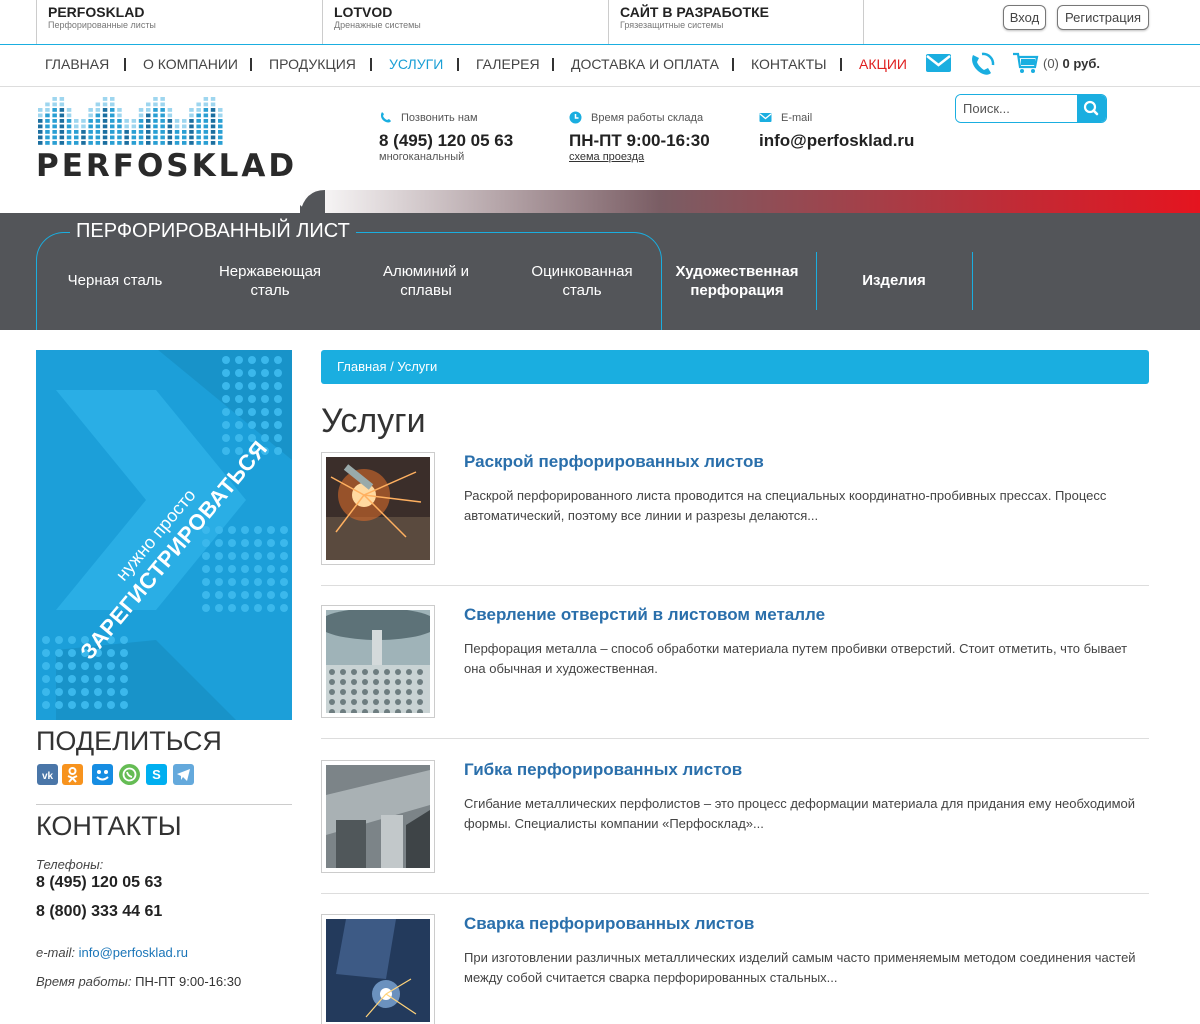  Describe the element at coordinates (841, 64) in the screenshot. I see `nav-separator` at that location.